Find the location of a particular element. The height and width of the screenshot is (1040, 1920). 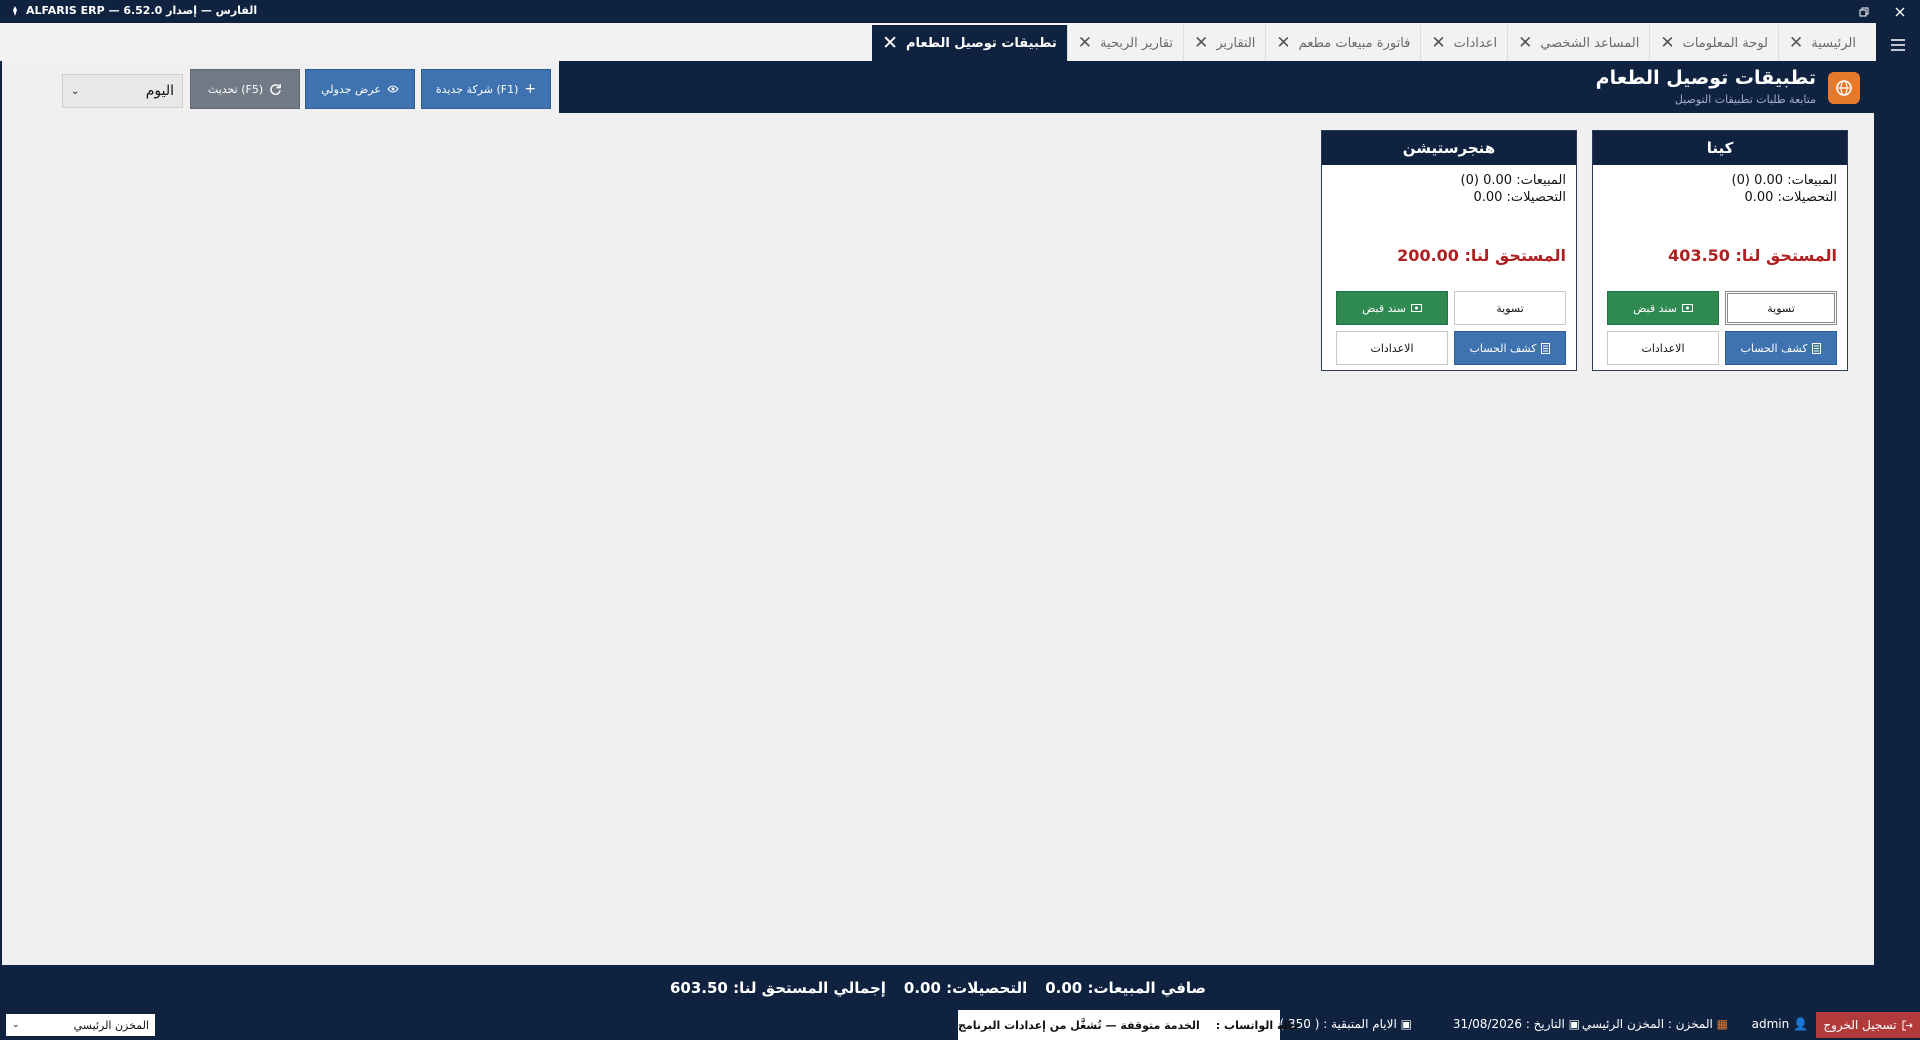

new-company-button: شركة جديدة (F1) + is located at coordinates (486, 89).